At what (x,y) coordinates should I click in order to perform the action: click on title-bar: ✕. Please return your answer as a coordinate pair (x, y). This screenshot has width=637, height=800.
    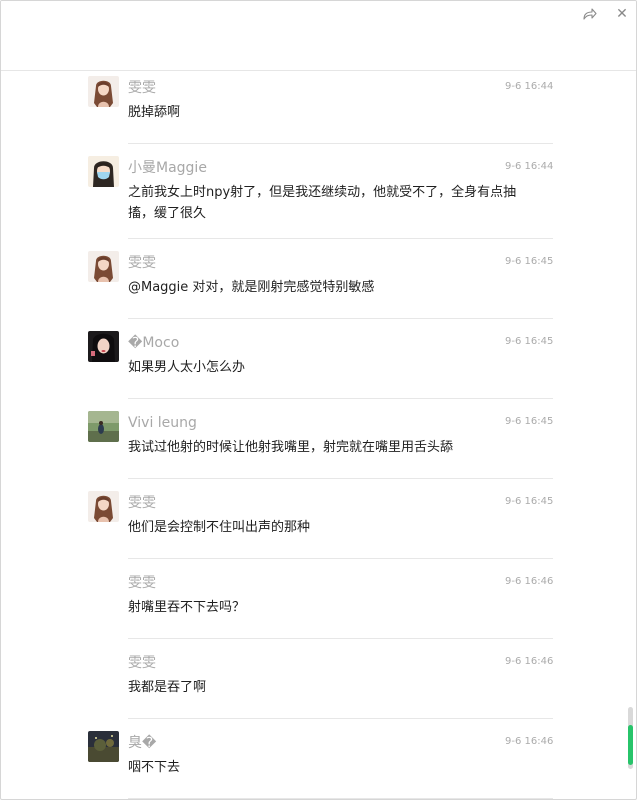
    Looking at the image, I should click on (318, 36).